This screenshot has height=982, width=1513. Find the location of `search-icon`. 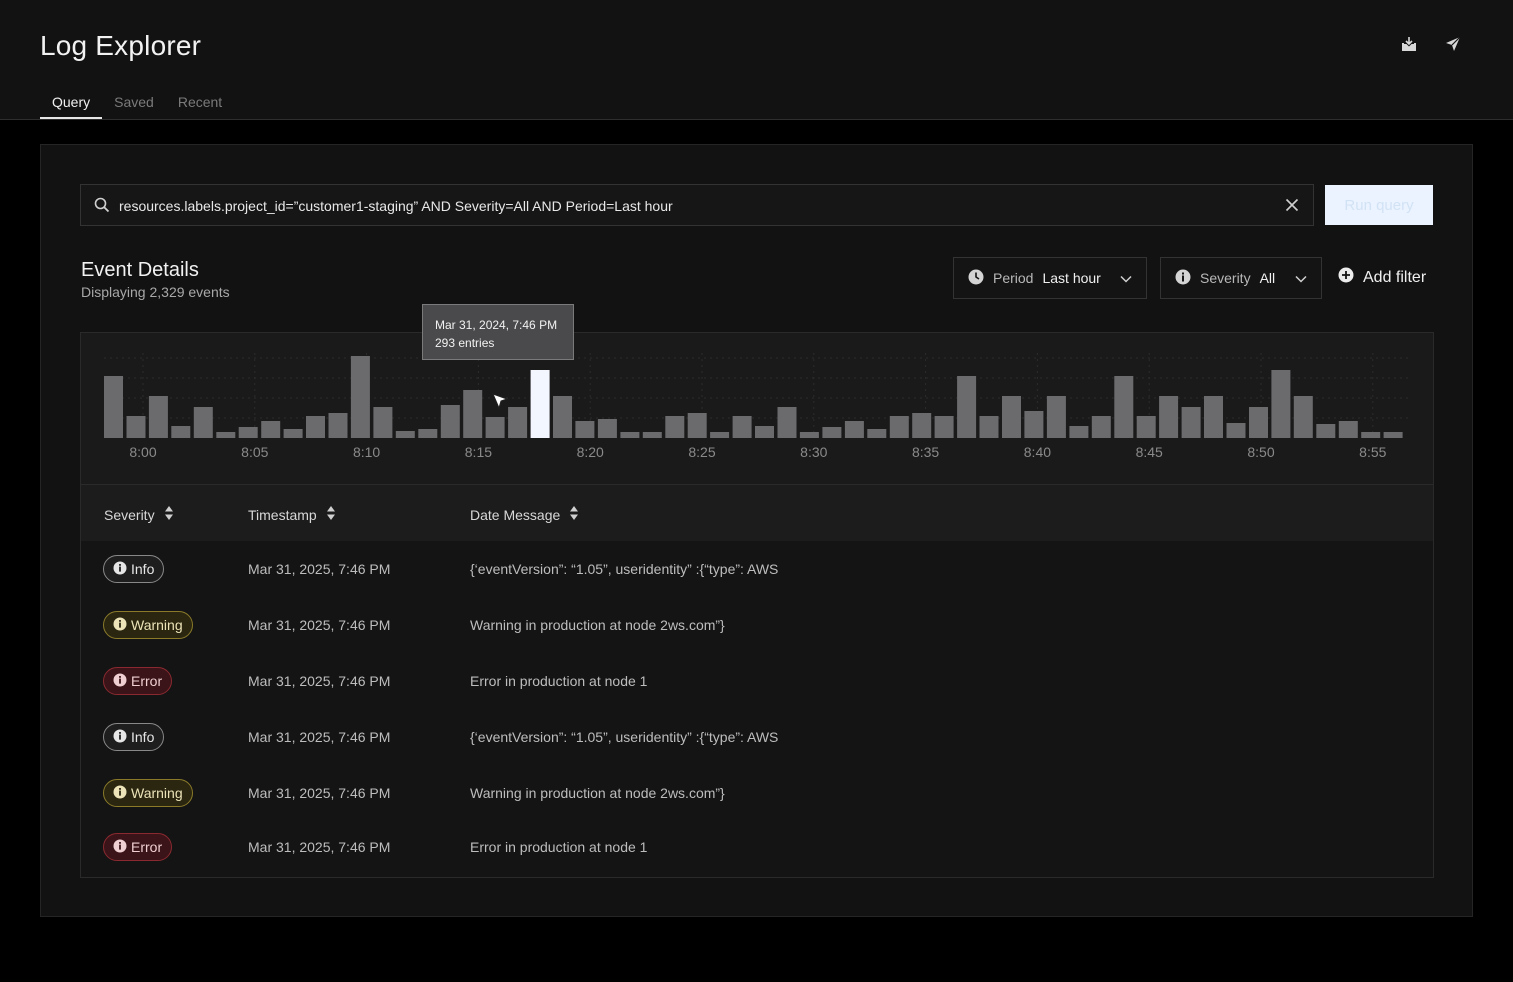

search-icon is located at coordinates (102, 207).